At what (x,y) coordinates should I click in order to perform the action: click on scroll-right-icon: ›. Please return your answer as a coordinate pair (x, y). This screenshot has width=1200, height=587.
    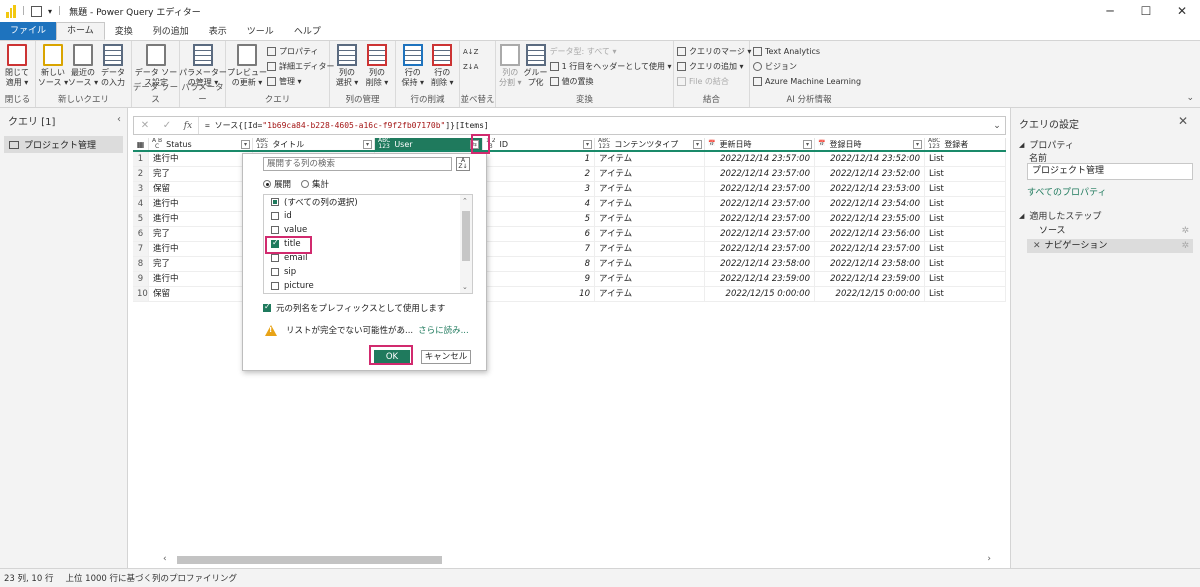
    Looking at the image, I should click on (989, 559).